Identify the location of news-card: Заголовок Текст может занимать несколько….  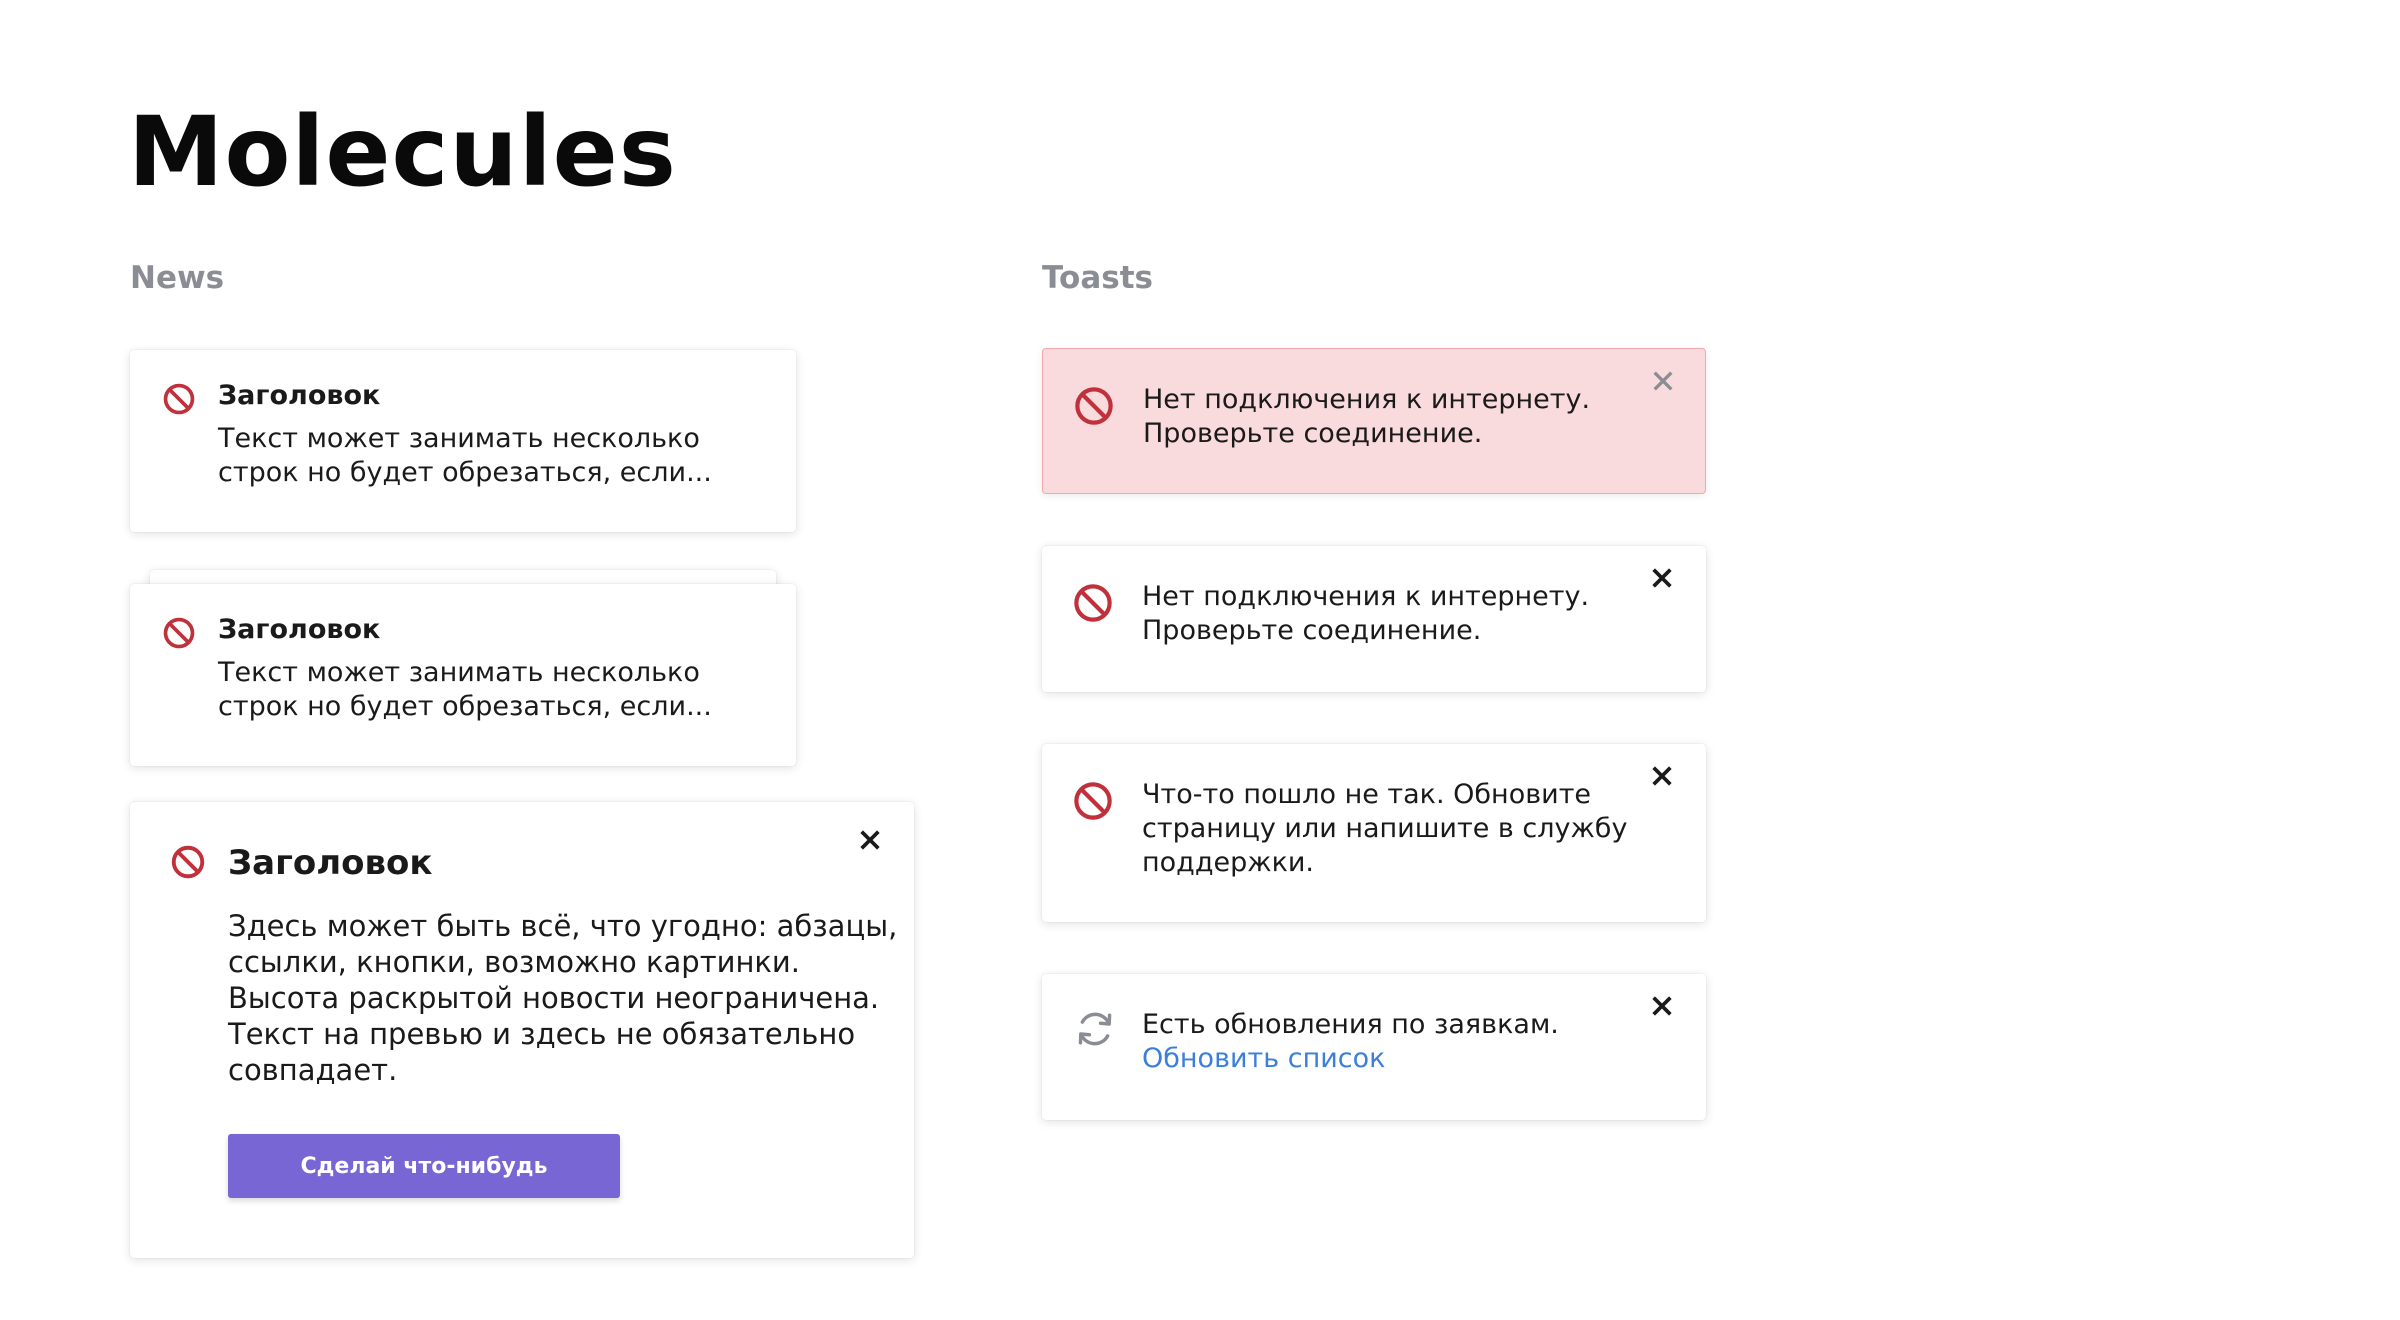
(463, 441).